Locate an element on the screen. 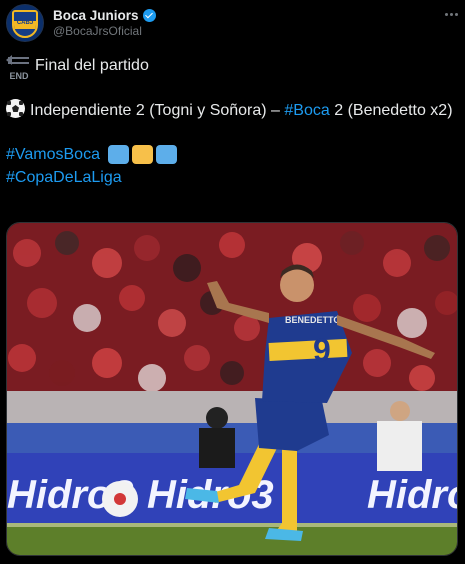  hashtag-boca: #Boca is located at coordinates (306, 110).